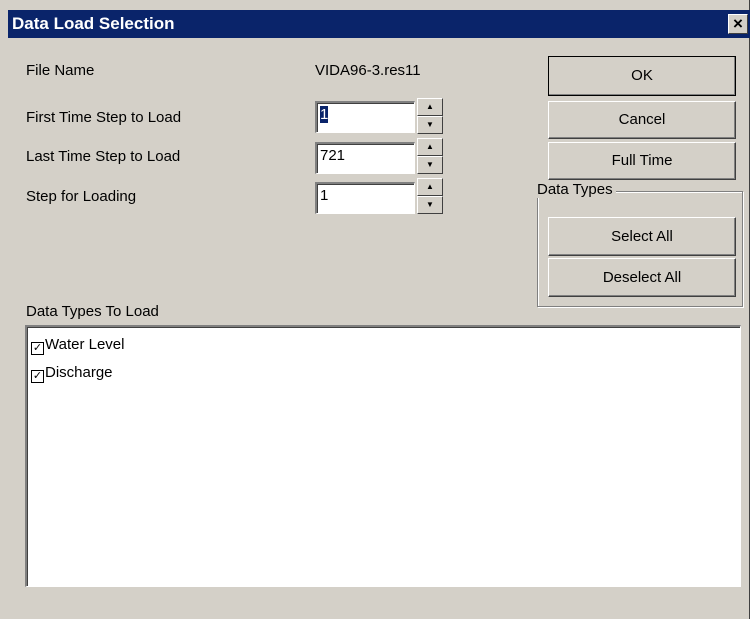  Describe the element at coordinates (81, 196) in the screenshot. I see `step-loading-label: Step for Loading` at that location.